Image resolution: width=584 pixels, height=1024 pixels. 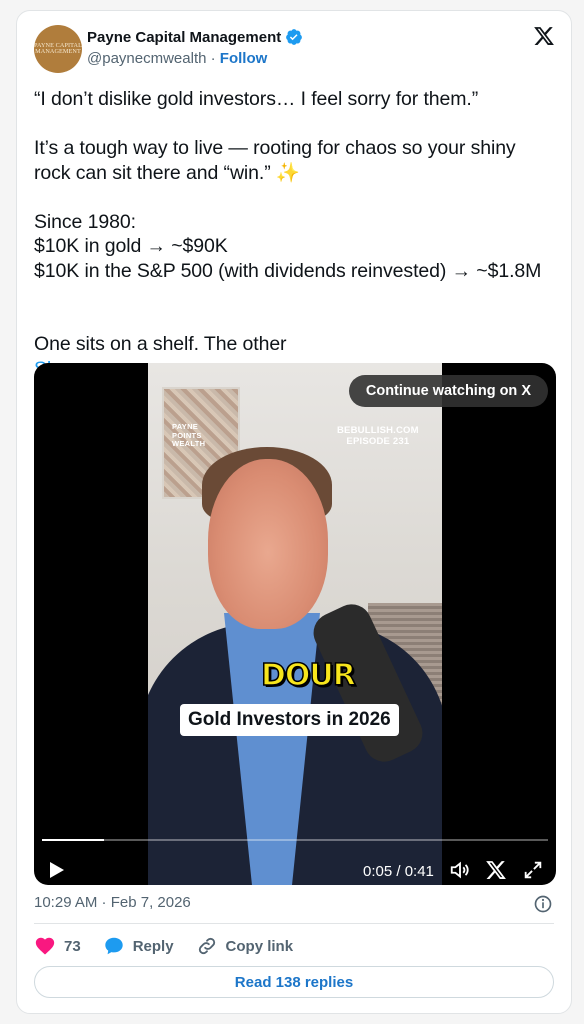 I want to click on video-time: 0:05 / 0:41, so click(x=398, y=871).